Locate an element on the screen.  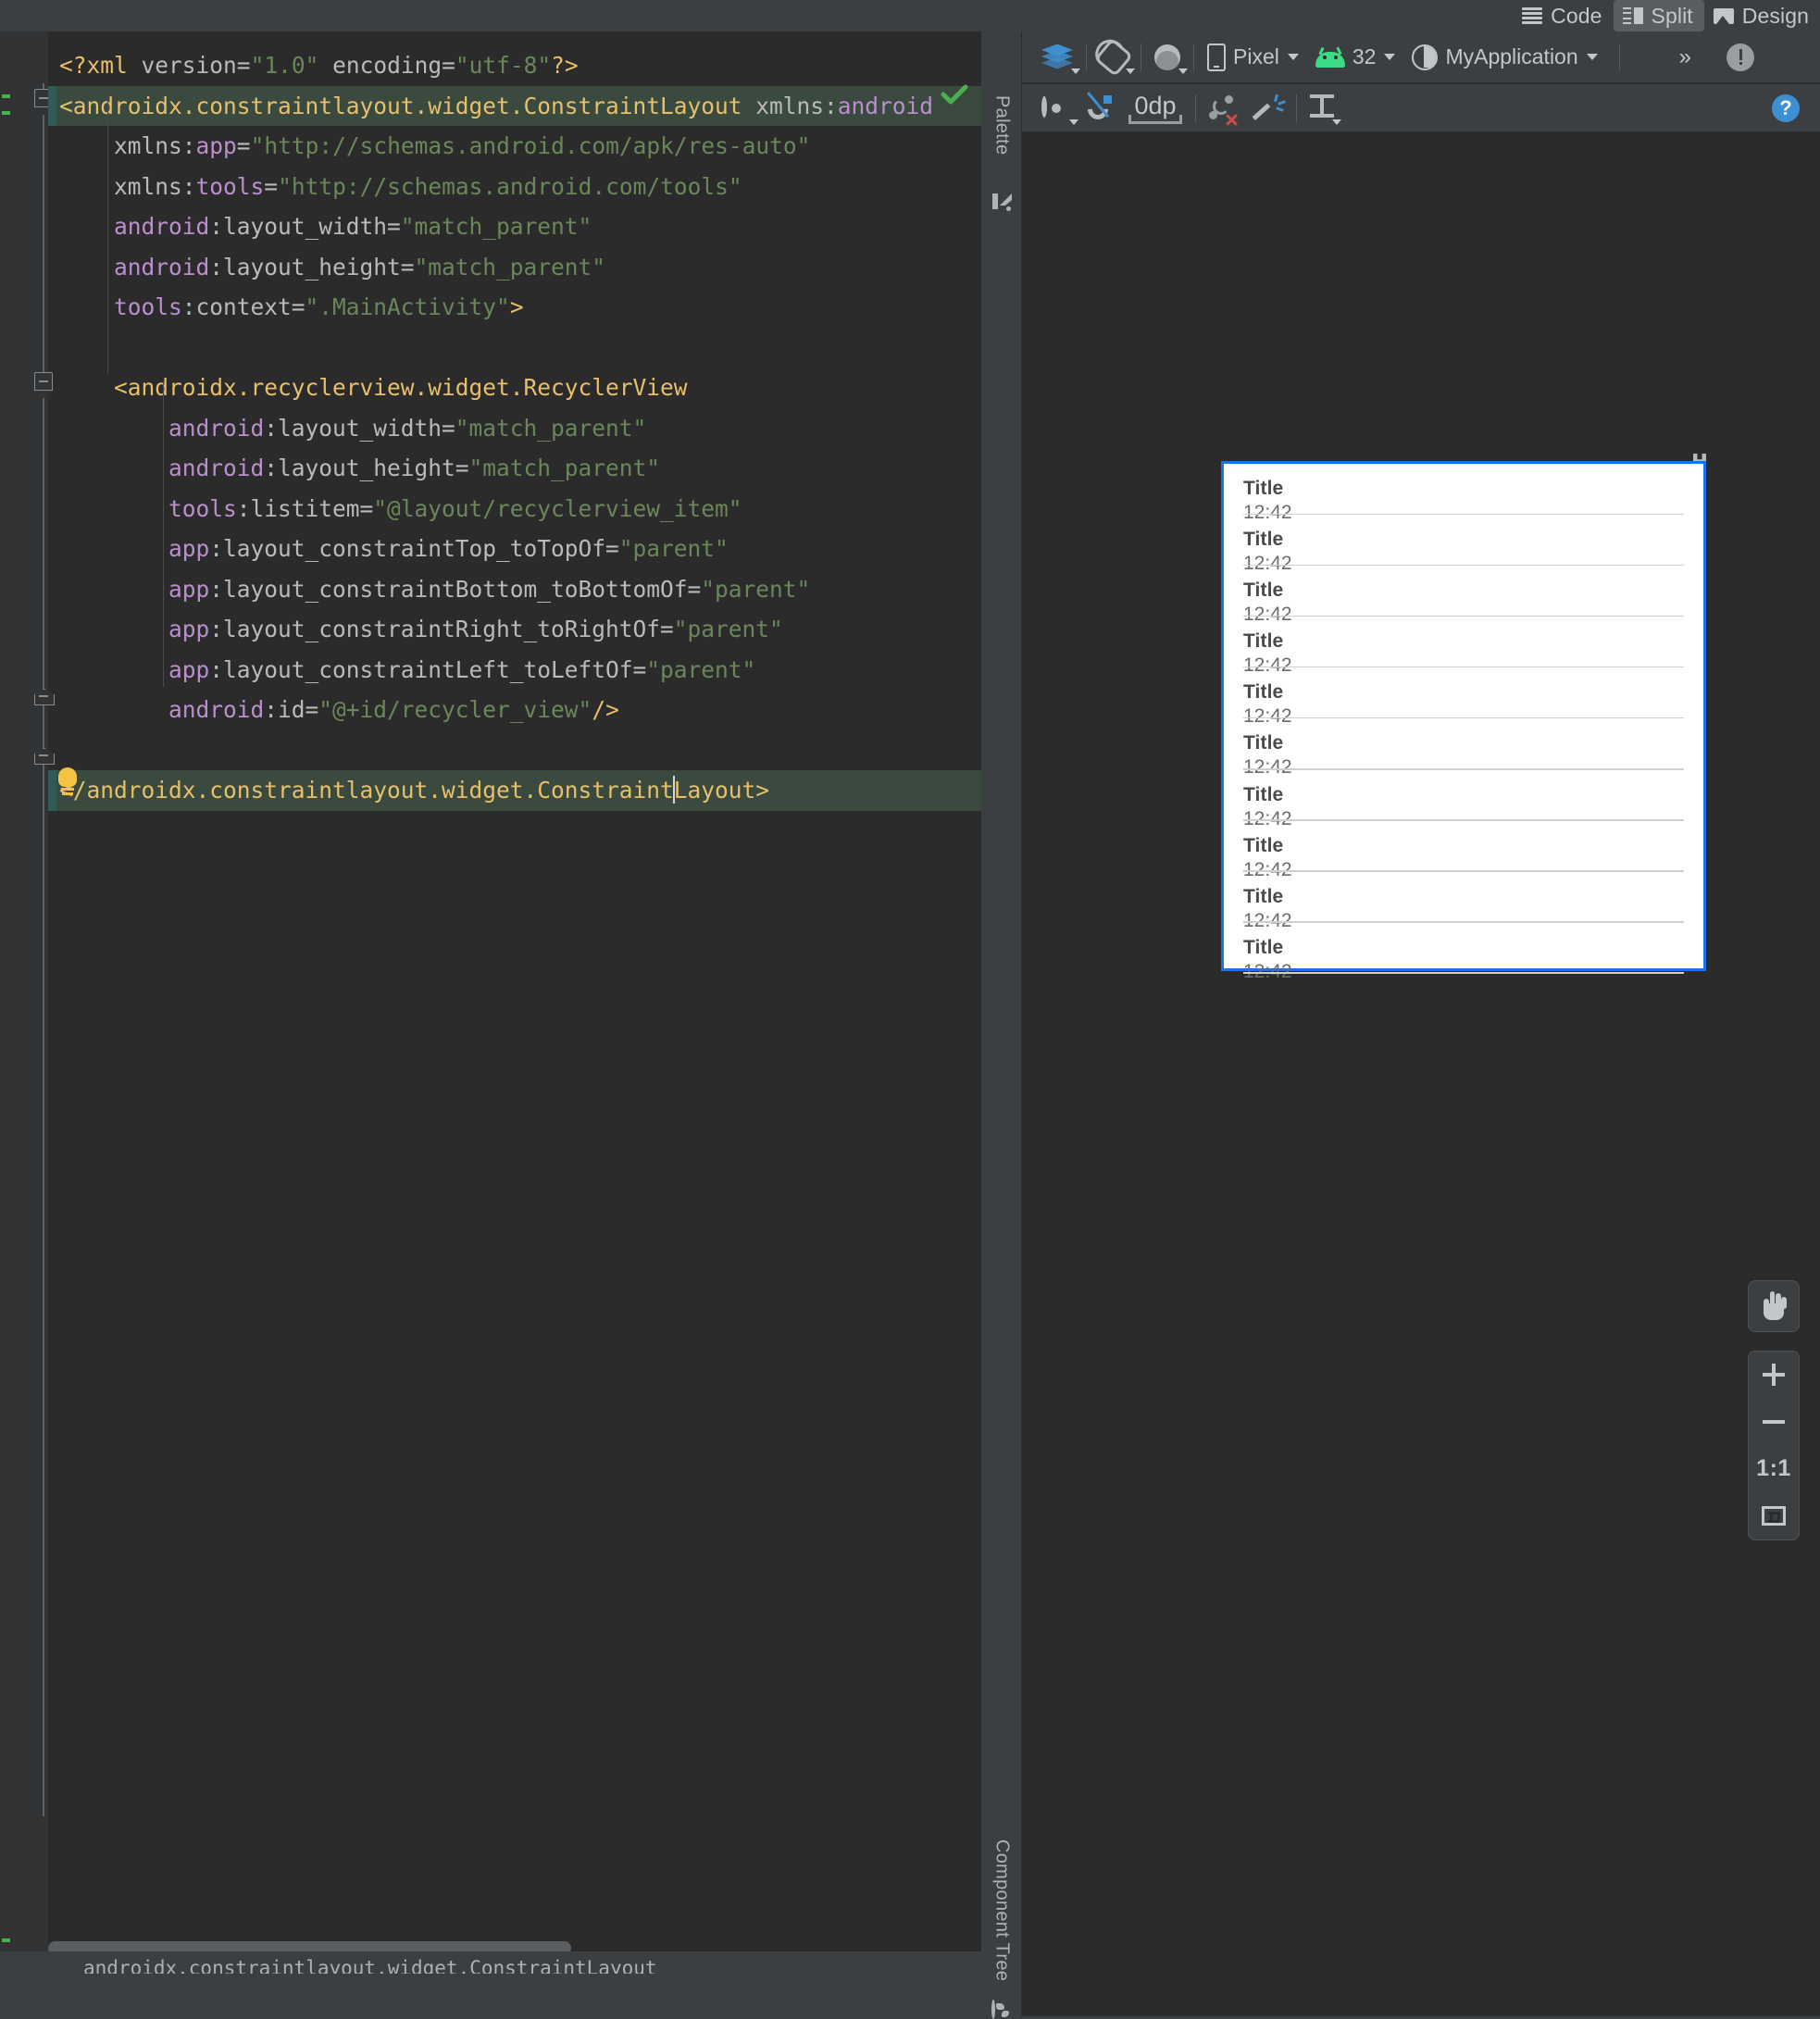
align-icon is located at coordinates (1322, 107).